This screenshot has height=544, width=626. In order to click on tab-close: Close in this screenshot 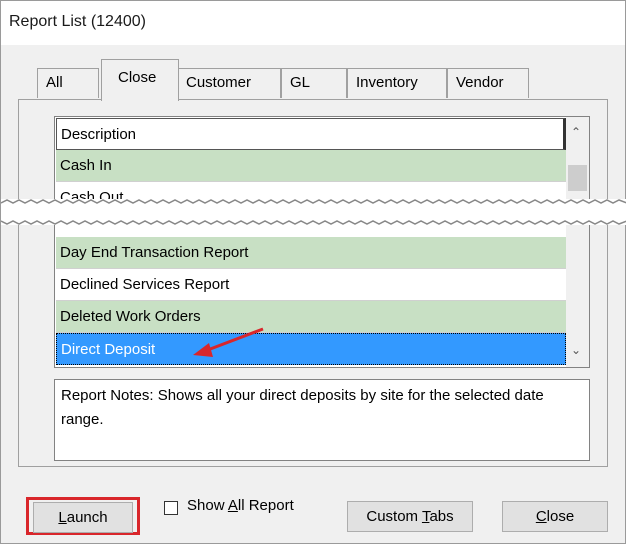, I will do `click(140, 80)`.